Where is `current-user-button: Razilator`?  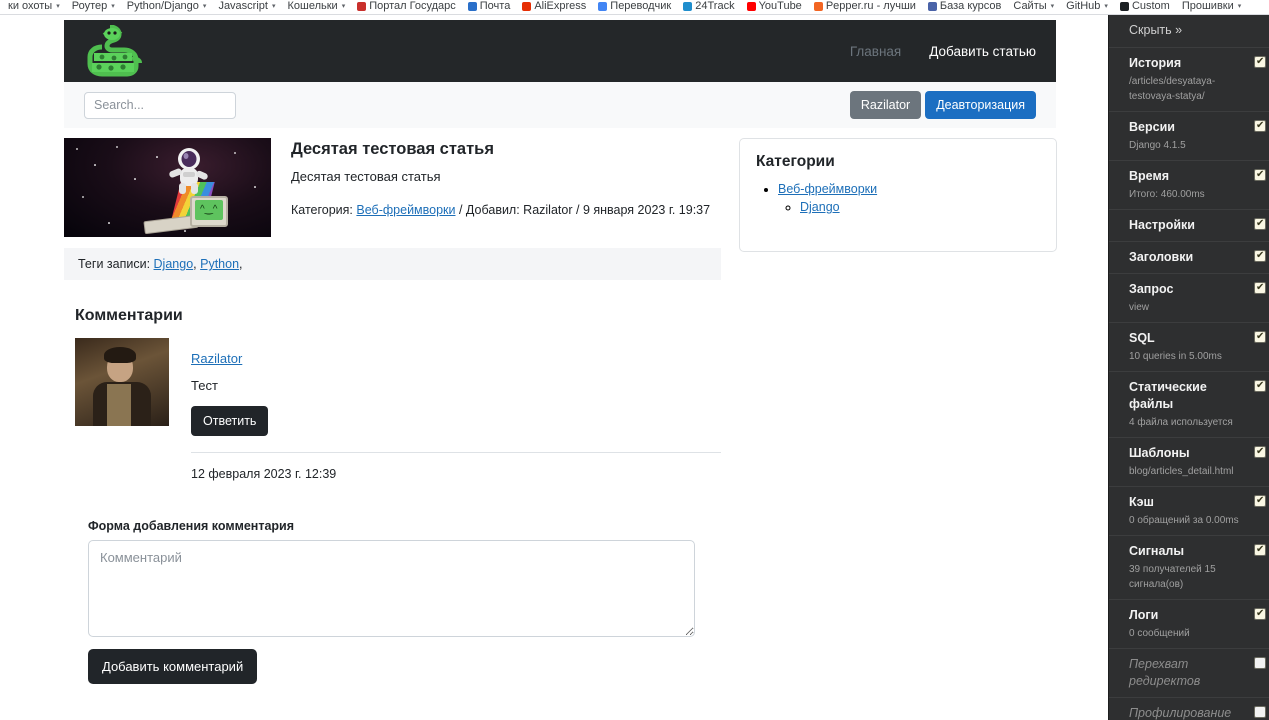 current-user-button: Razilator is located at coordinates (885, 105).